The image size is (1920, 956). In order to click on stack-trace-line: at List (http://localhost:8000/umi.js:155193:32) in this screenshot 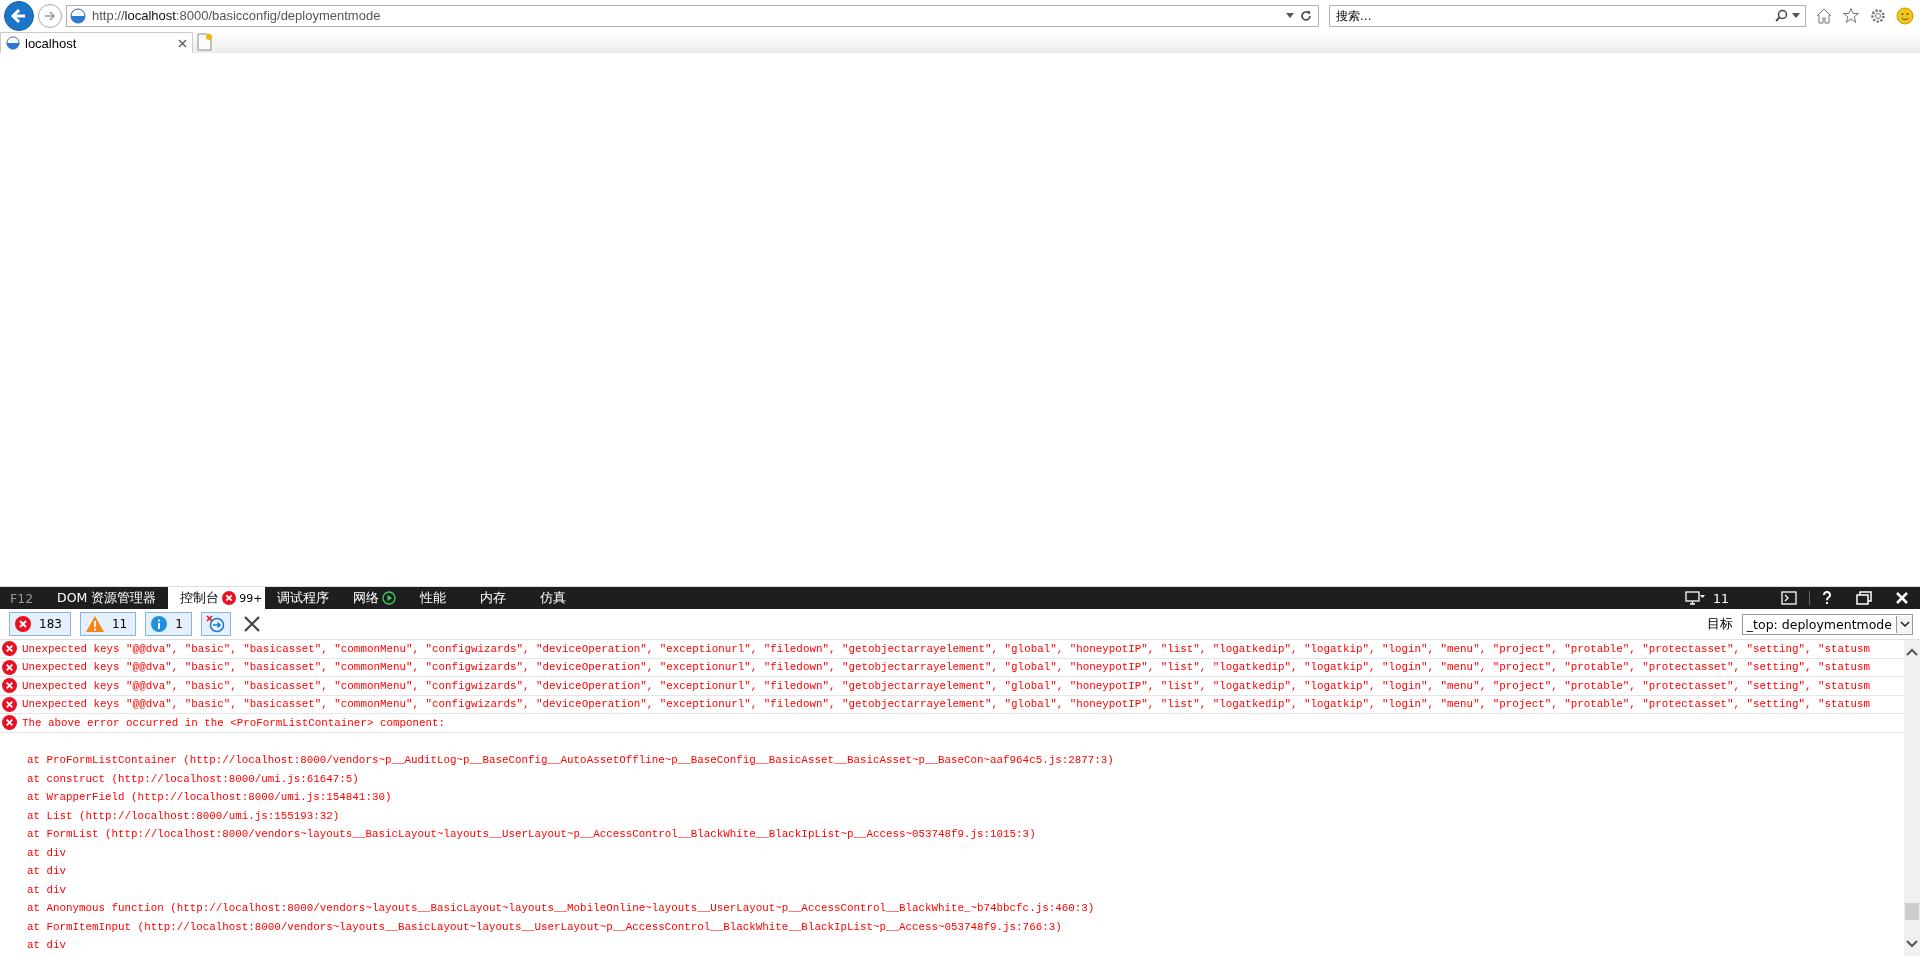, I will do `click(183, 815)`.